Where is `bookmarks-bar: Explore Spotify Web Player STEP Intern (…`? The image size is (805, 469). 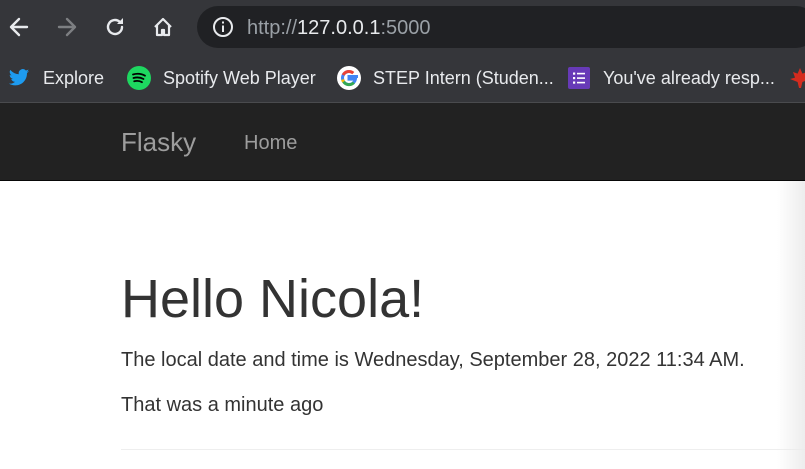
bookmarks-bar: Explore Spotify Web Player STEP Intern (… is located at coordinates (402, 78).